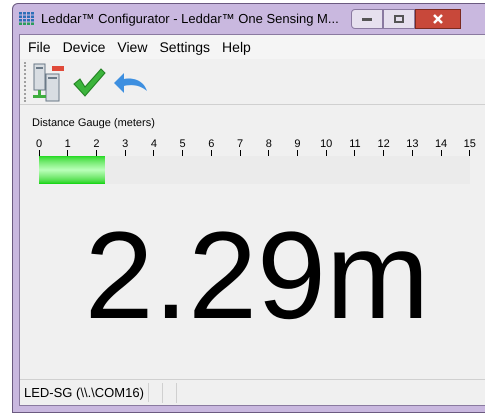  What do you see at coordinates (269, 144) in the screenshot?
I see `tick-label: 8` at bounding box center [269, 144].